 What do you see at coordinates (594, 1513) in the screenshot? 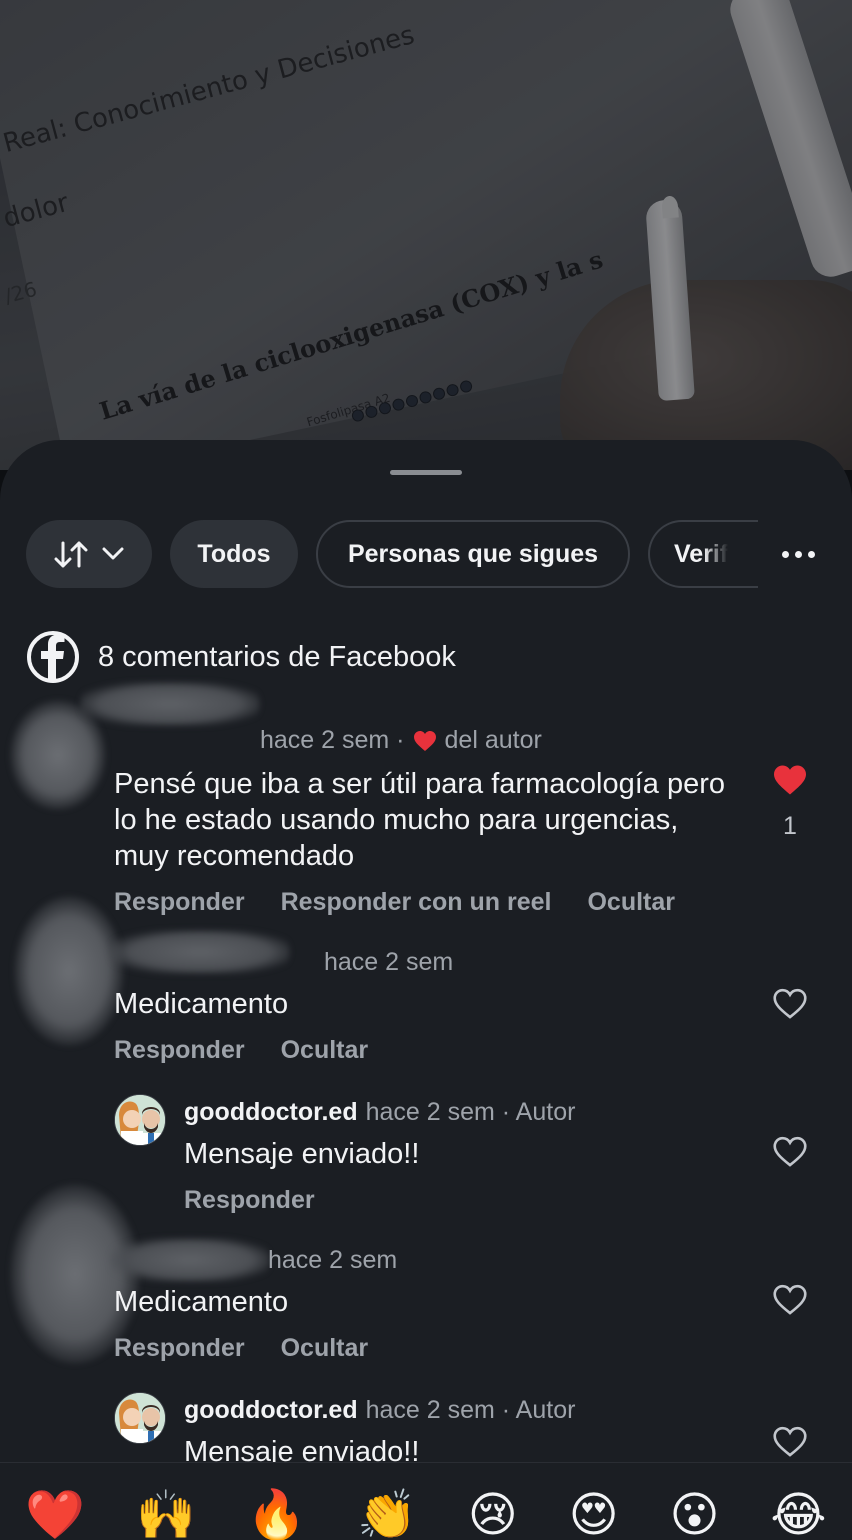
I see `emoji-heart-eyes-button: 😍` at bounding box center [594, 1513].